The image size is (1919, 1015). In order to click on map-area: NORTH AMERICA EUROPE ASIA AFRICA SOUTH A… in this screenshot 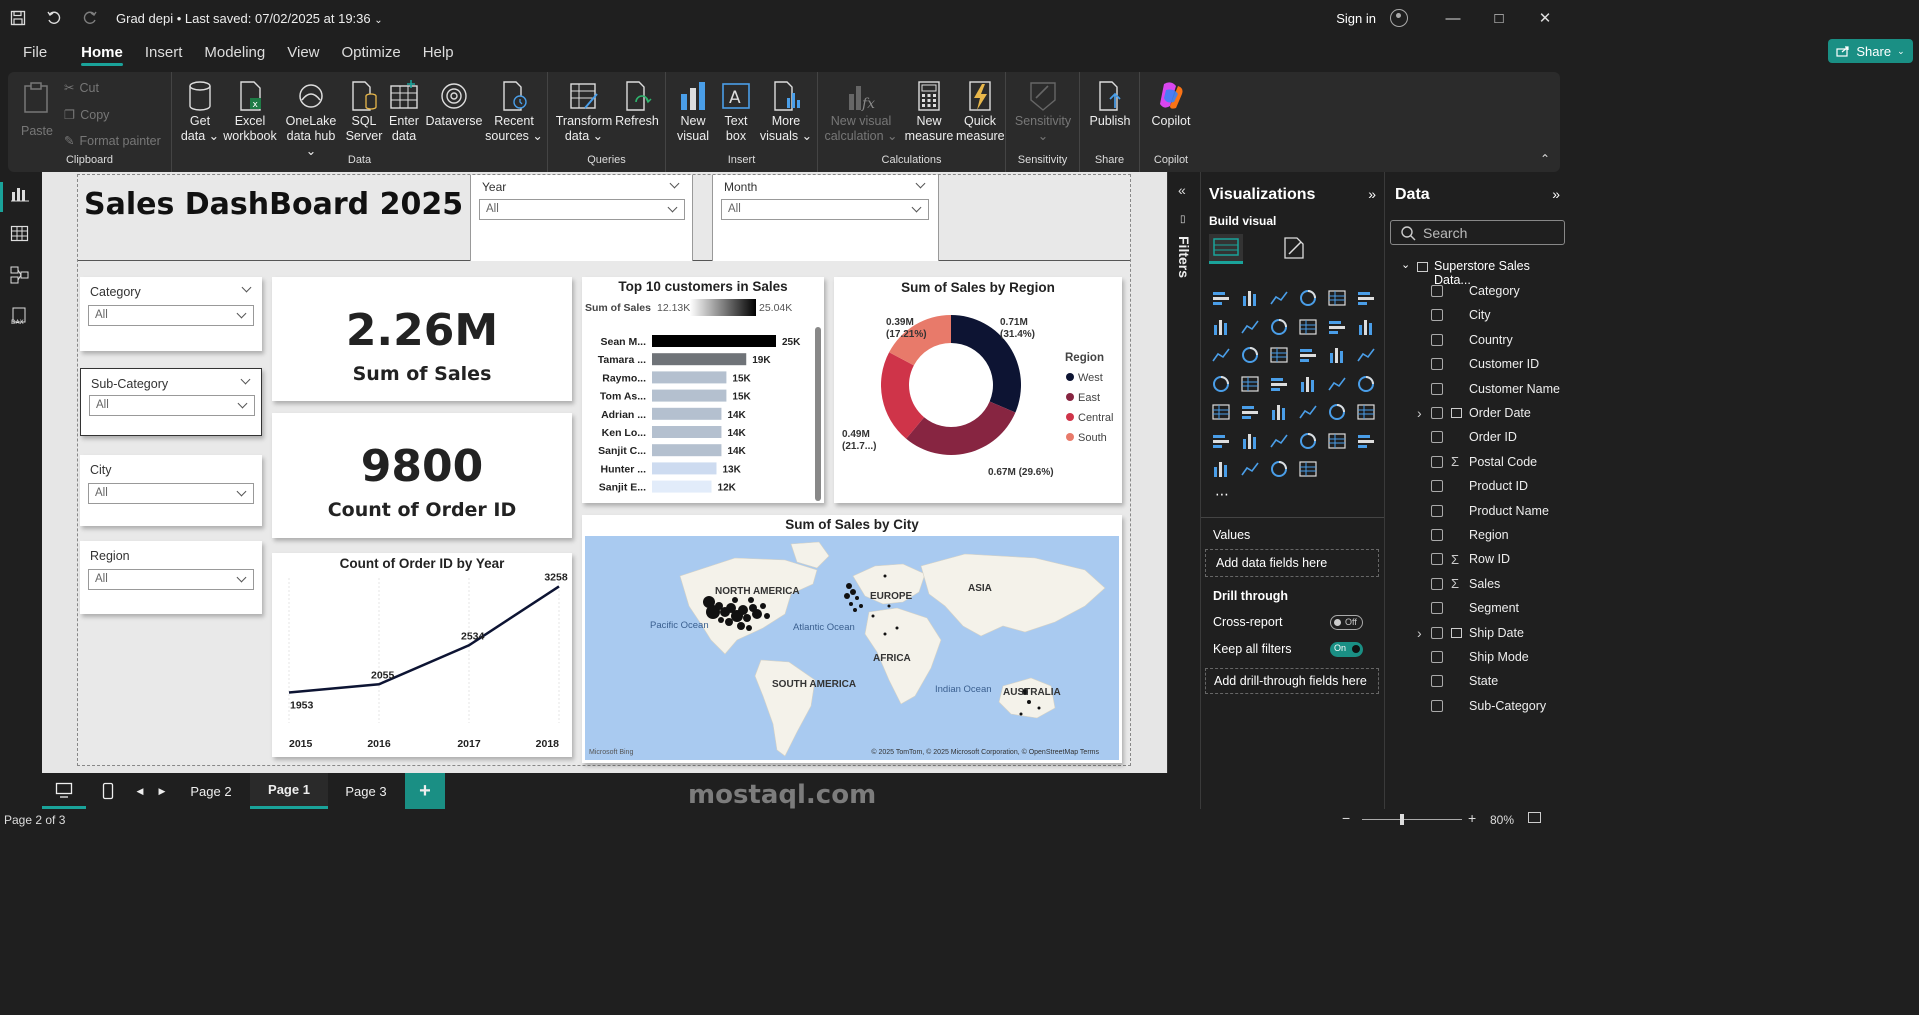, I will do `click(852, 648)`.